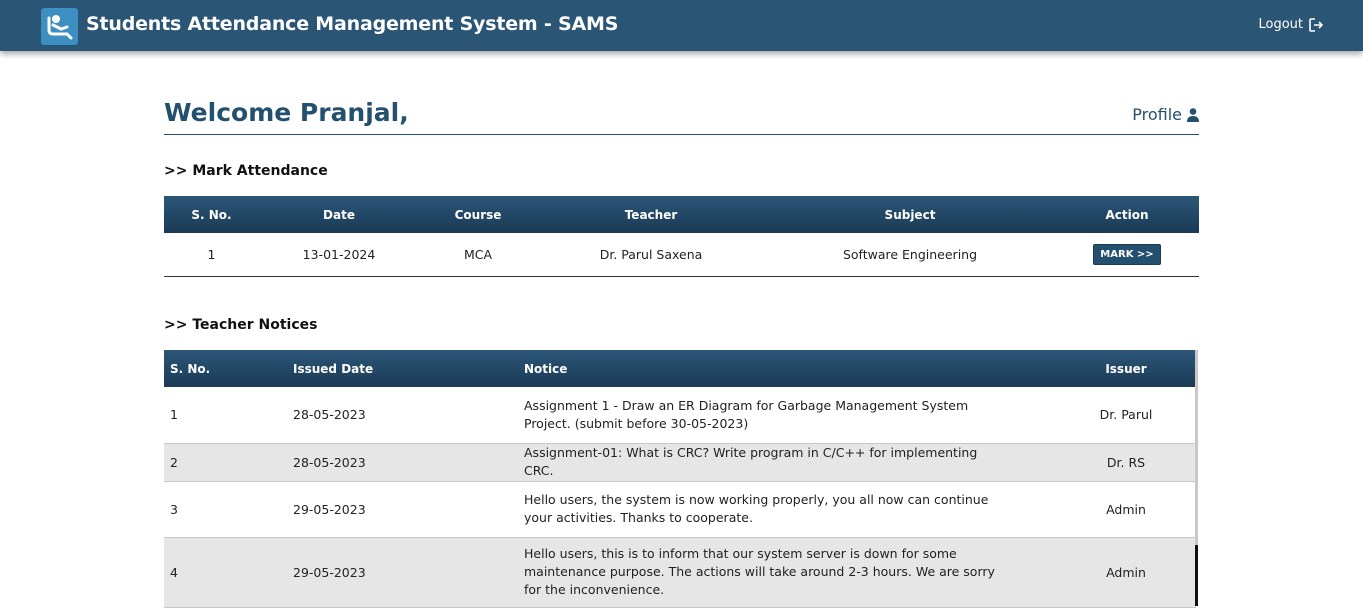 The width and height of the screenshot is (1363, 608). Describe the element at coordinates (680, 368) in the screenshot. I see `notices-header-row: S. No. Issued Date Notice Issuer` at that location.